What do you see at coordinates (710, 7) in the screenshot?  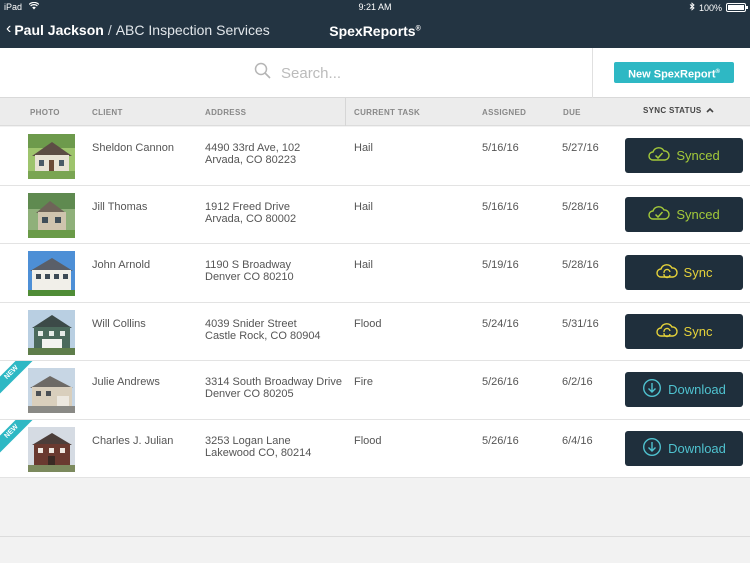 I see `battery-percent: 100%` at bounding box center [710, 7].